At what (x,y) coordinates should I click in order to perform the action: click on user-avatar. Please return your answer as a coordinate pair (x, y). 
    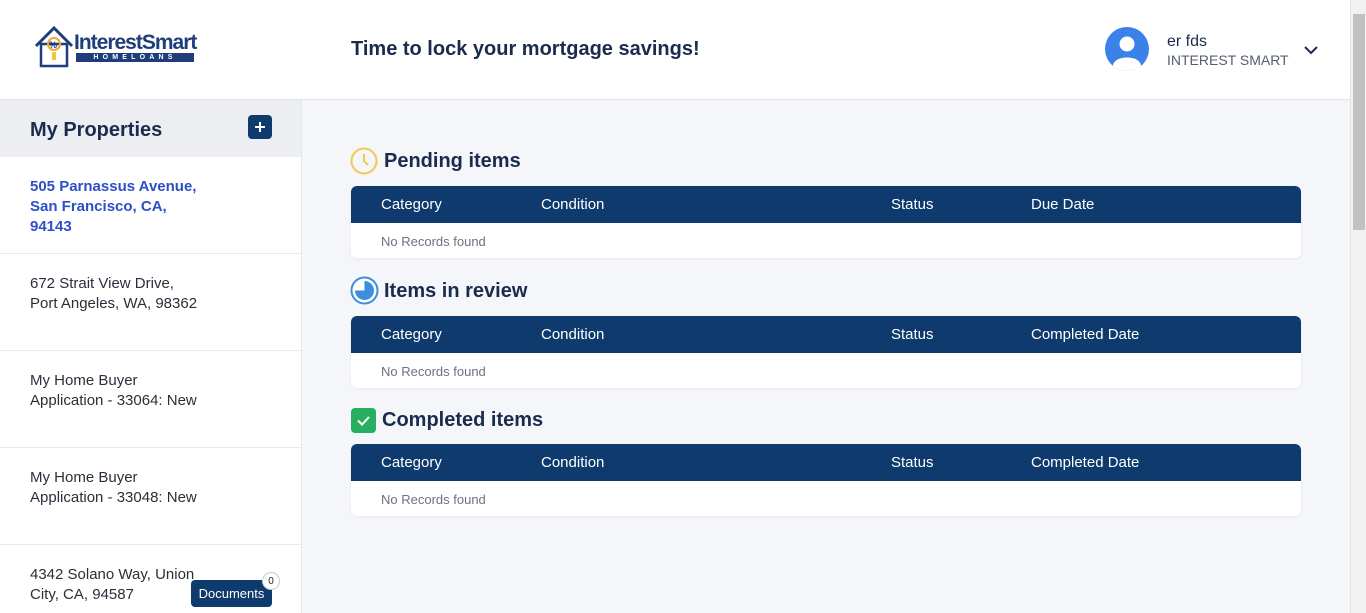
    Looking at the image, I should click on (1127, 49).